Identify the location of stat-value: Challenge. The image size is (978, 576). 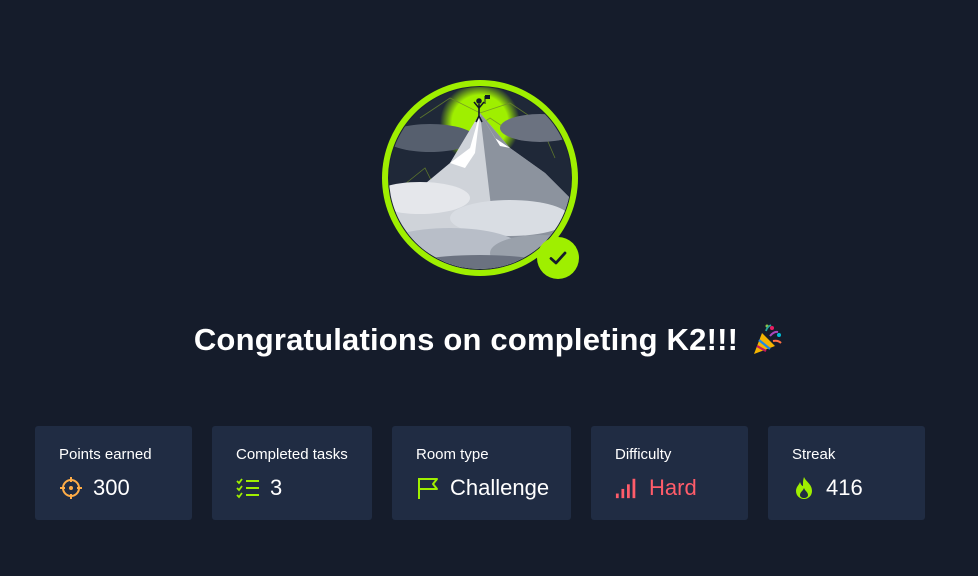
(500, 487).